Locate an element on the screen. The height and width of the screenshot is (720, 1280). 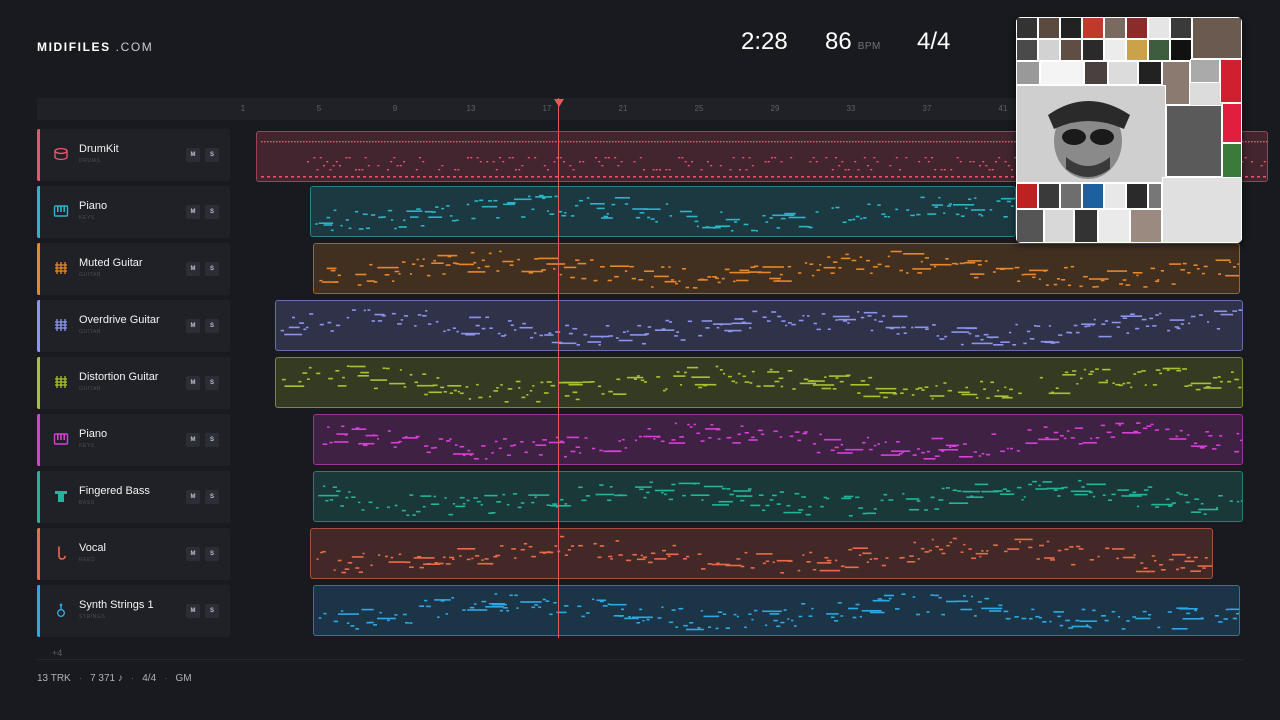
time-signature: 4/4 is located at coordinates (934, 41).